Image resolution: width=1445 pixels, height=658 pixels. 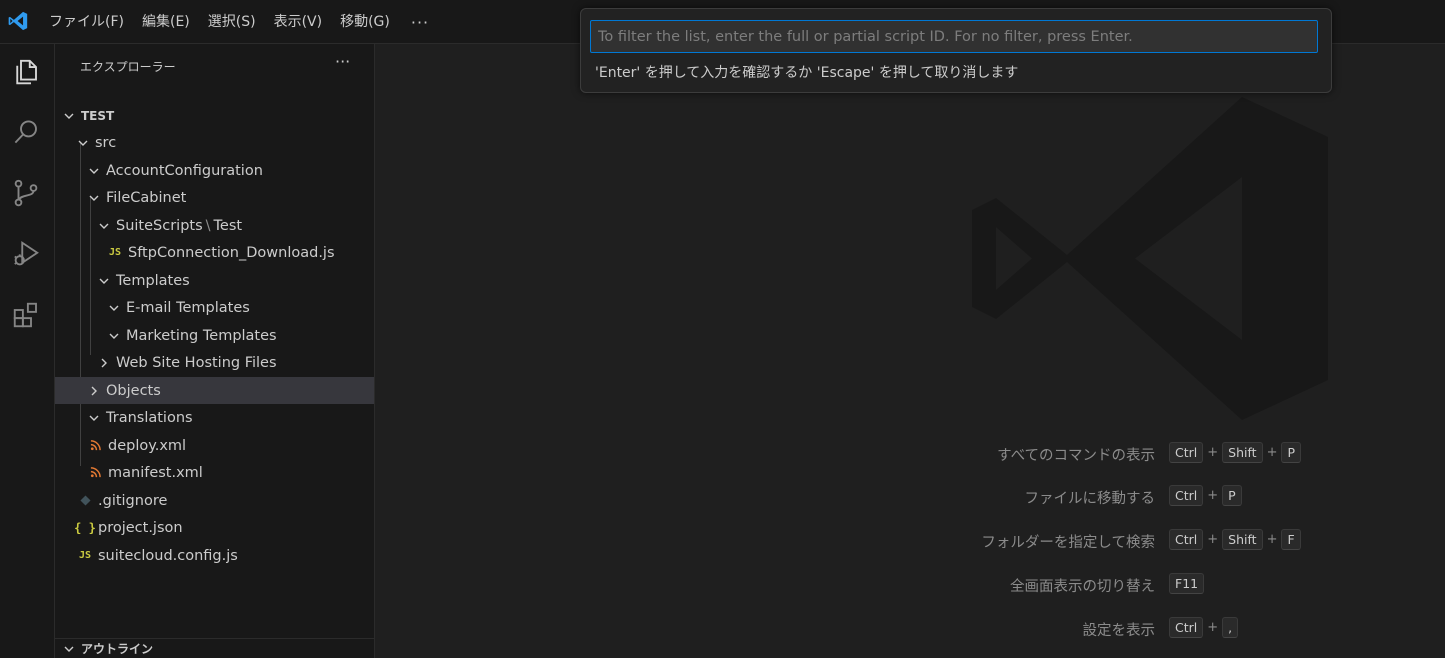 I want to click on menu-bar: ファイル(F) 編集(E) 選択(S) 表示(V) 移動(G) ···, so click(x=240, y=22).